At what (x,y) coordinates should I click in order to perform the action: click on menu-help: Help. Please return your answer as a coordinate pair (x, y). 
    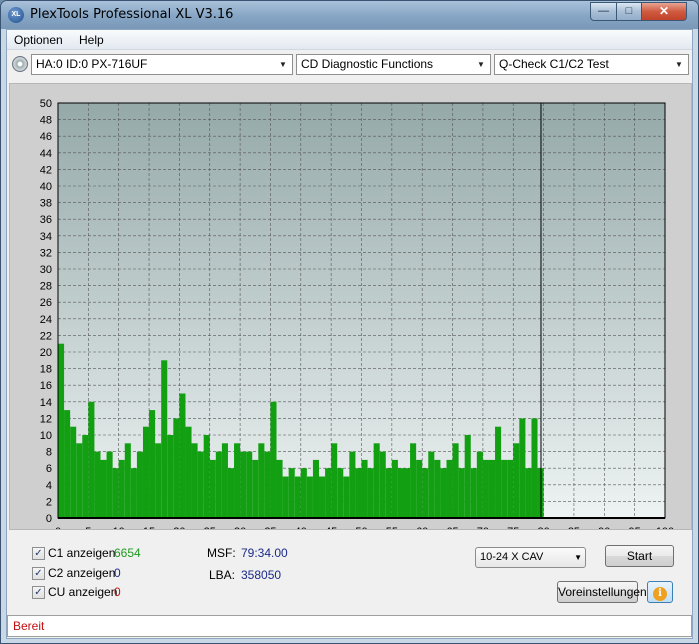
    Looking at the image, I should click on (91, 40).